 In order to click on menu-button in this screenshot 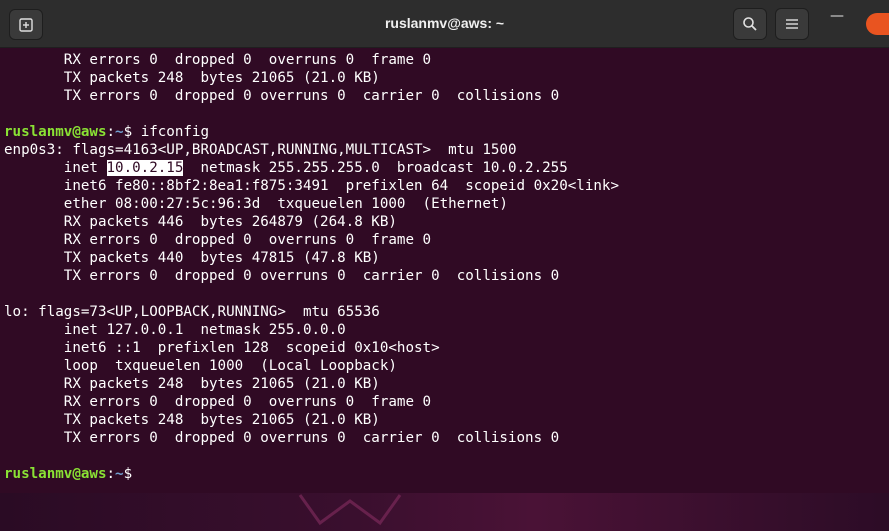, I will do `click(792, 24)`.